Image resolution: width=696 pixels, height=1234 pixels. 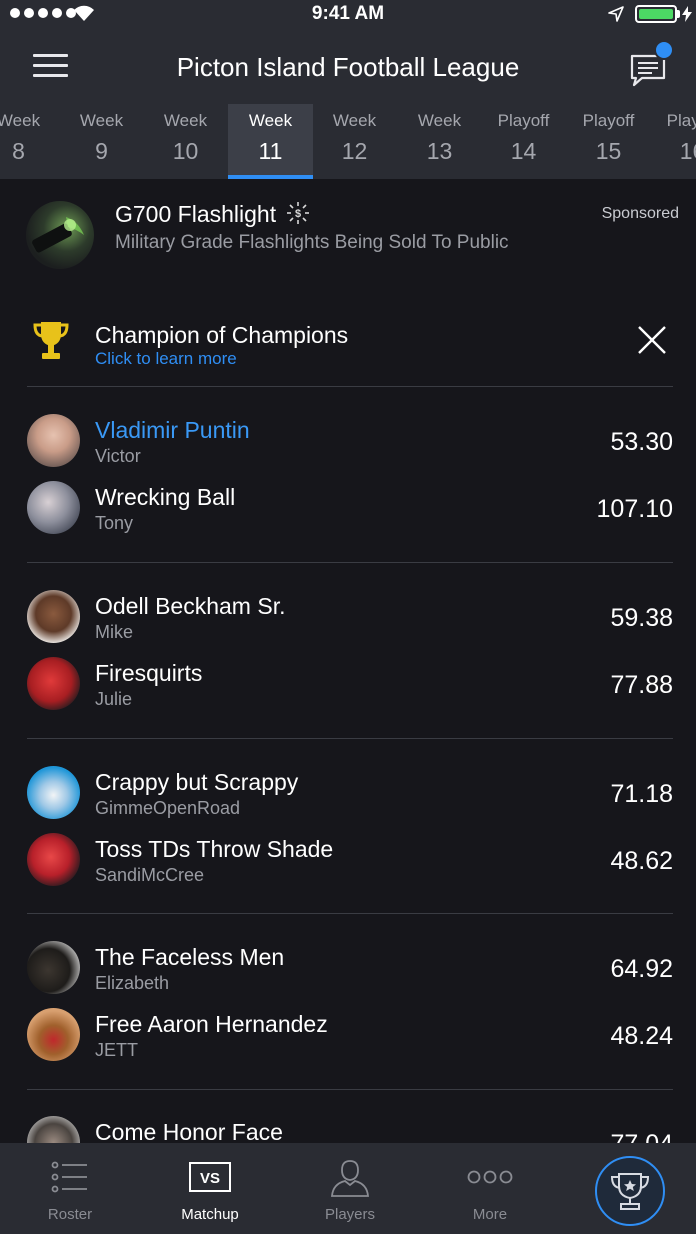 What do you see at coordinates (166, 359) in the screenshot?
I see `learn-more-link: Click to learn more` at bounding box center [166, 359].